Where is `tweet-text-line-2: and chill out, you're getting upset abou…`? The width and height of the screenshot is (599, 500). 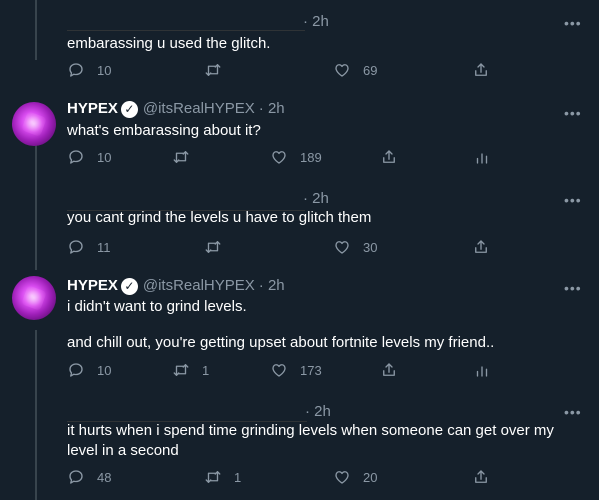
tweet-text-line-2: and chill out, you're getting upset abou… is located at coordinates (281, 342).